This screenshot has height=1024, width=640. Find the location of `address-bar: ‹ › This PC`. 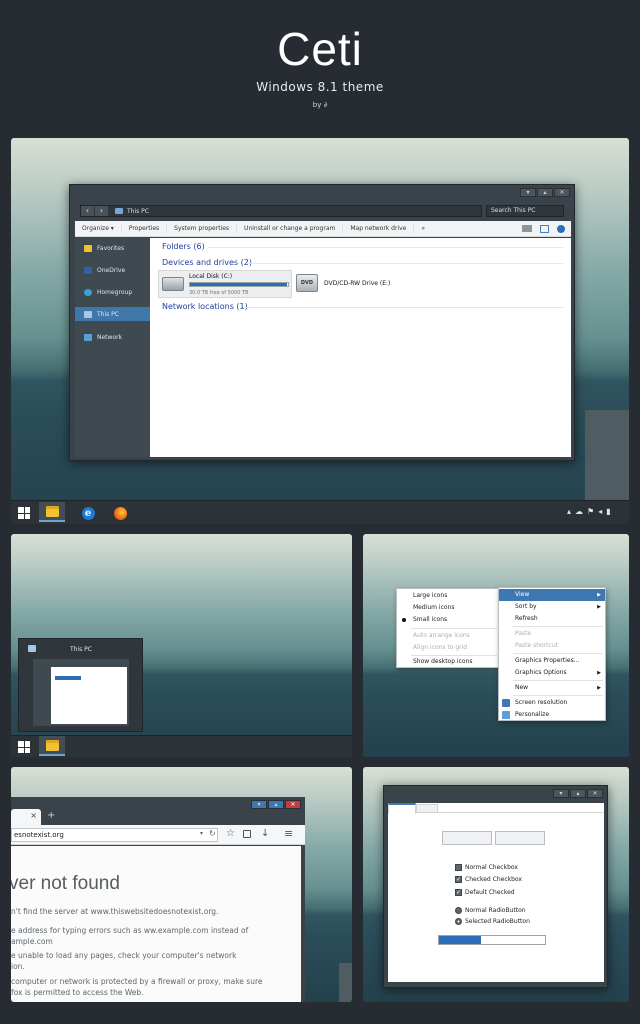

address-bar: ‹ › This PC is located at coordinates (281, 211).